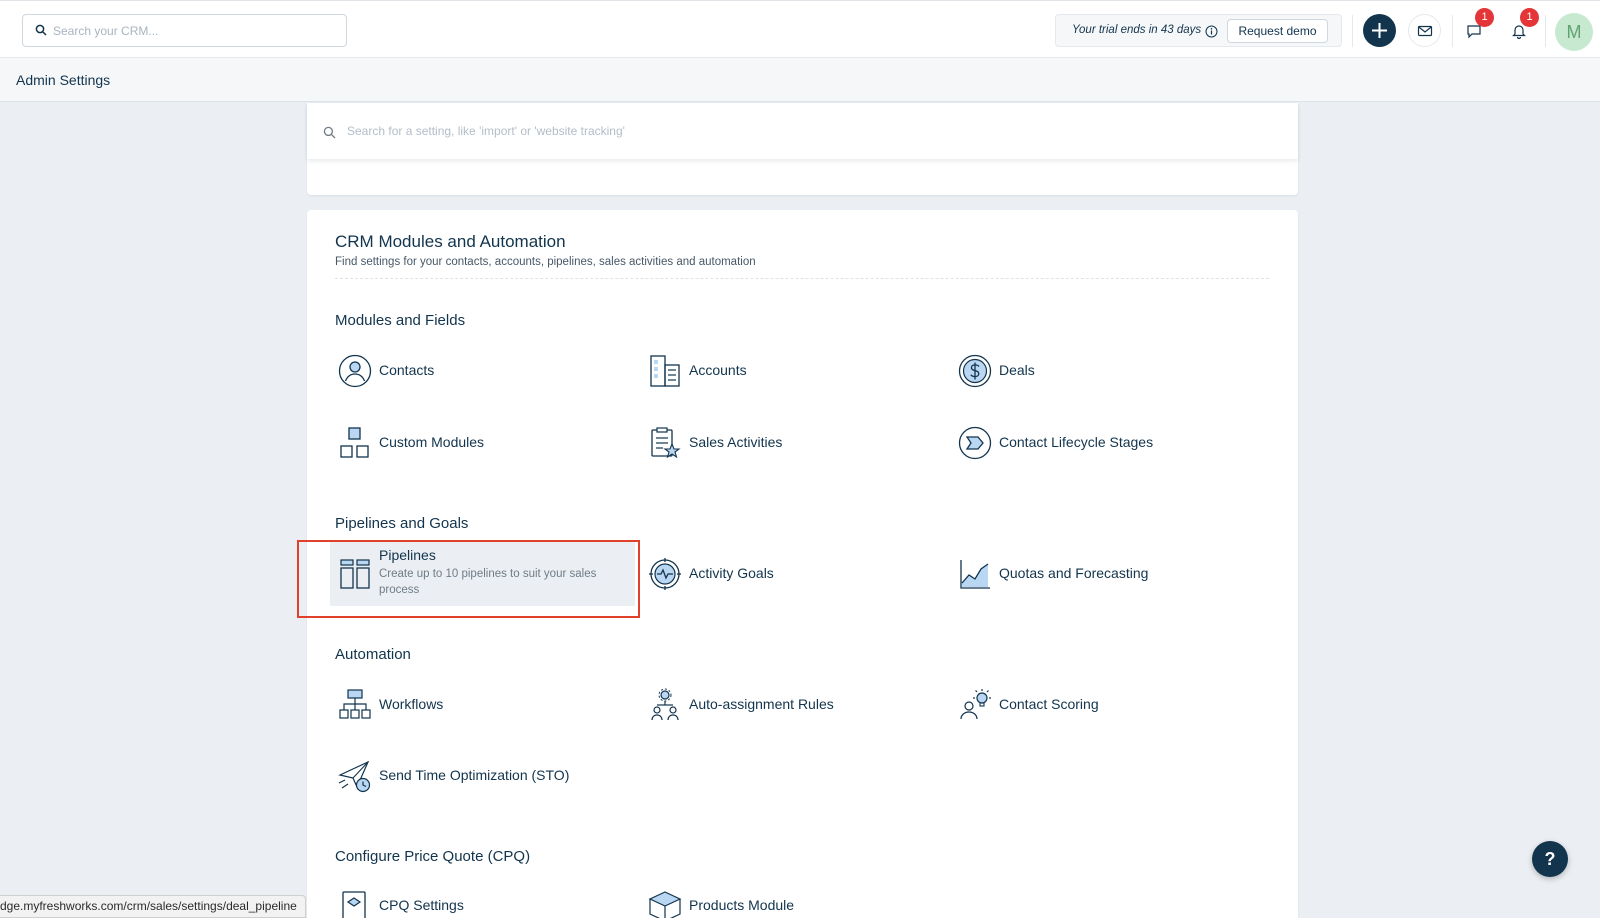  What do you see at coordinates (1475, 27) in the screenshot?
I see `chat-button: 1` at bounding box center [1475, 27].